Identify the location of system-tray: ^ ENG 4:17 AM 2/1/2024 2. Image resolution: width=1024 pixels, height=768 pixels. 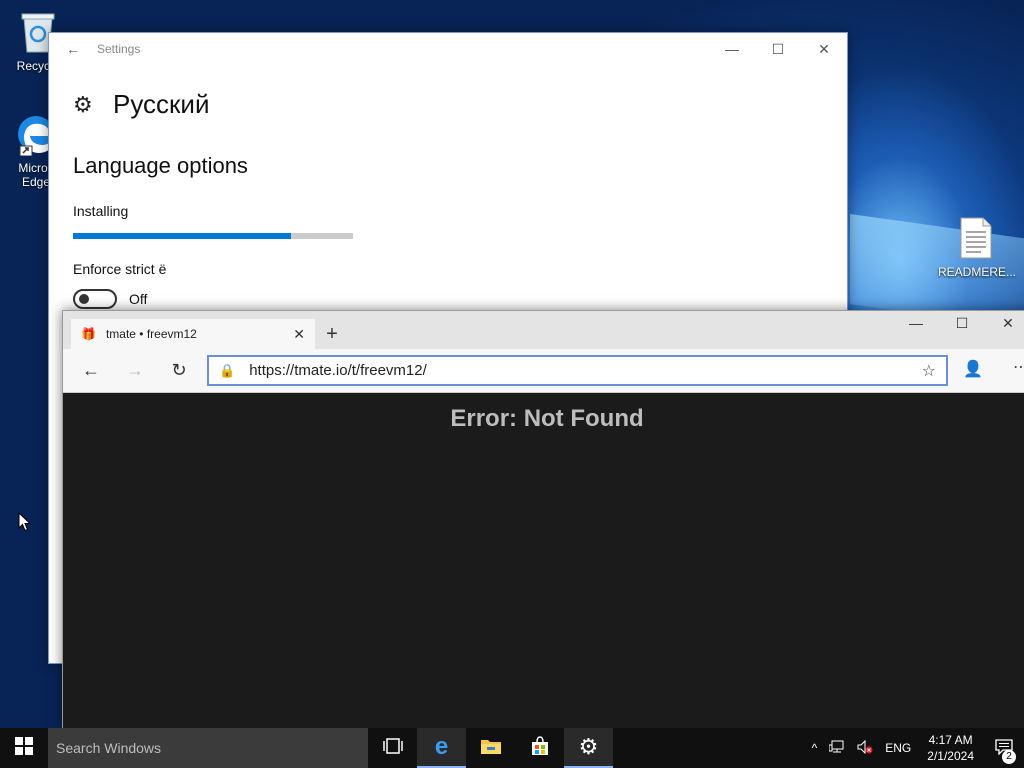
(915, 748).